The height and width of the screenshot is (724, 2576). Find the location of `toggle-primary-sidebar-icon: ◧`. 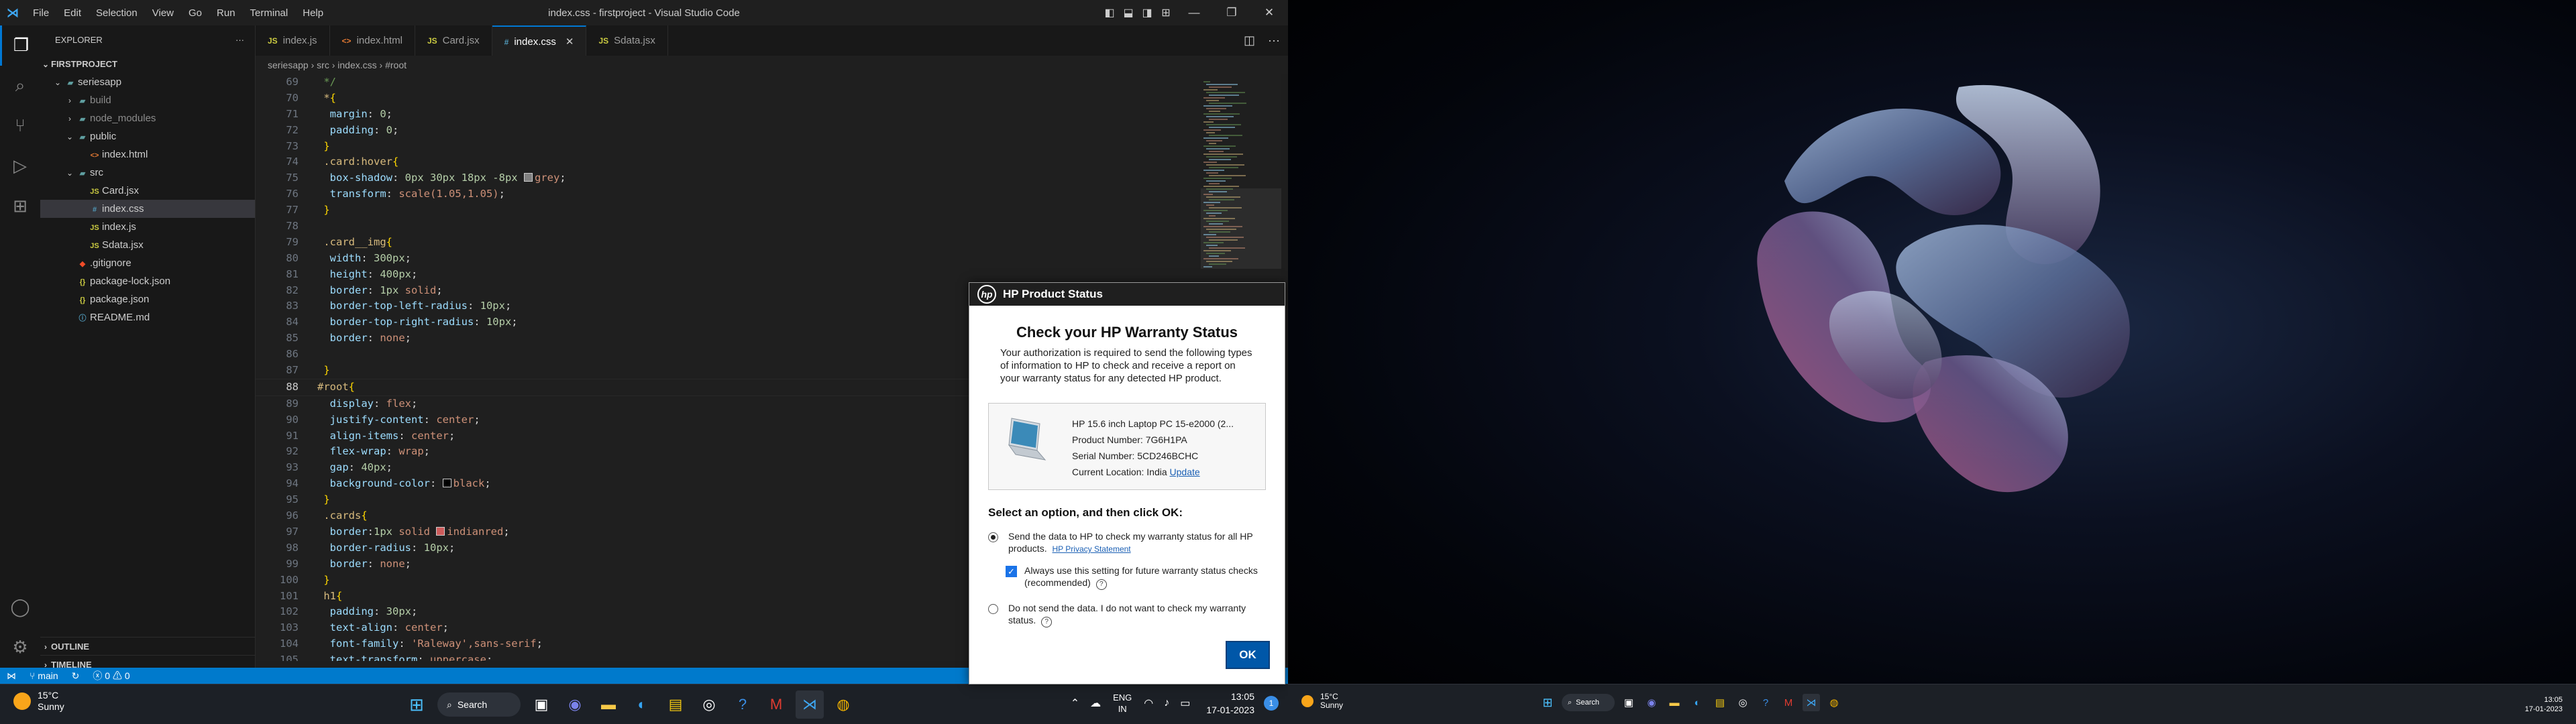

toggle-primary-sidebar-icon: ◧ is located at coordinates (1109, 13).